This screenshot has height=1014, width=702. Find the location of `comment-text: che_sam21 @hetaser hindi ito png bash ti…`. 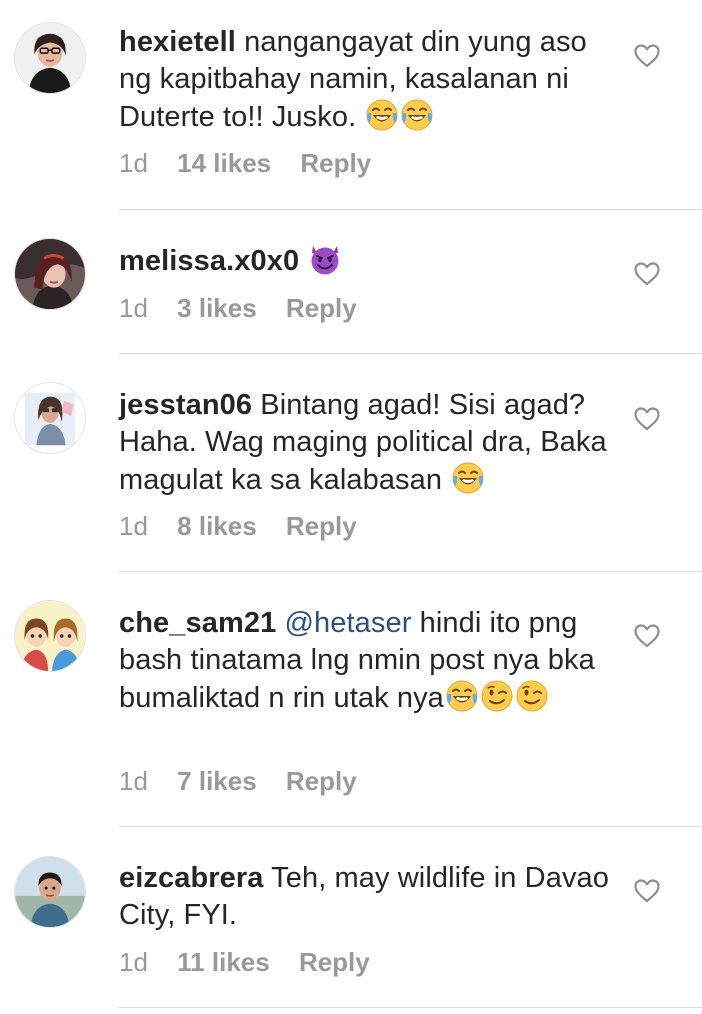

comment-text: che_sam21 @hetaser hindi ito png bash ti… is located at coordinates (369, 661).